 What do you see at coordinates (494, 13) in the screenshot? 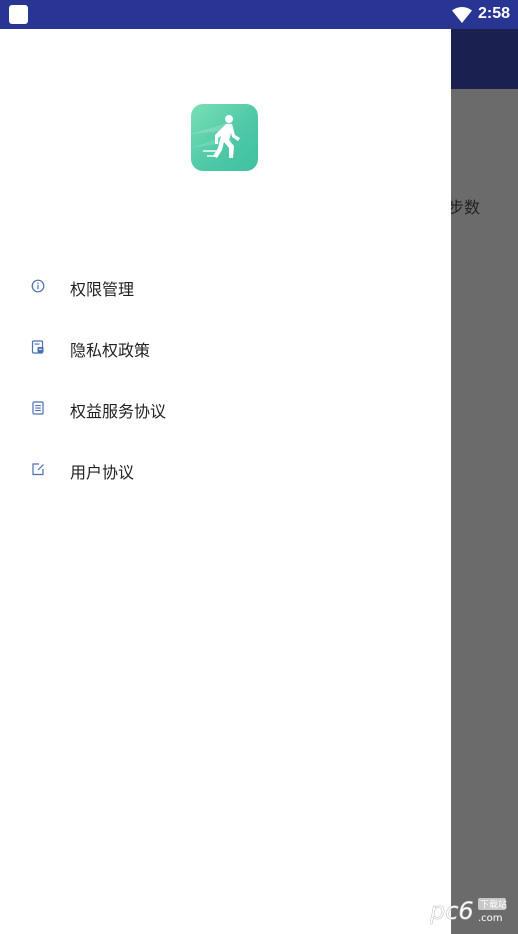
I see `status-time: 2:58` at bounding box center [494, 13].